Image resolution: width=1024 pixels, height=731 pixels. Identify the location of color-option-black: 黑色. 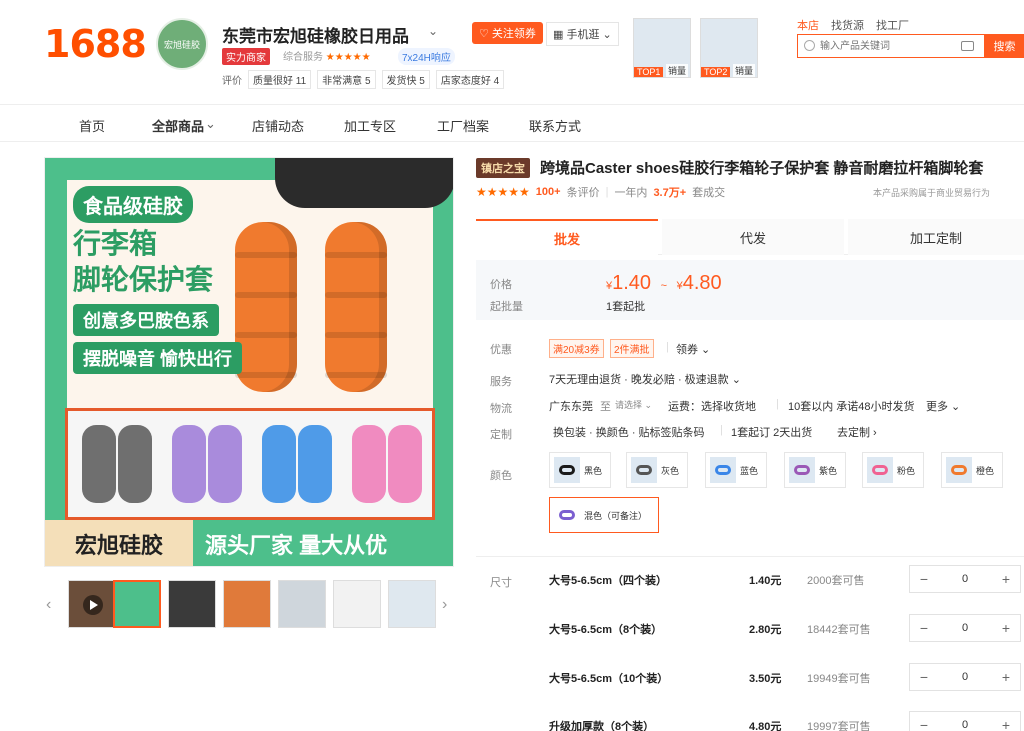
(580, 470).